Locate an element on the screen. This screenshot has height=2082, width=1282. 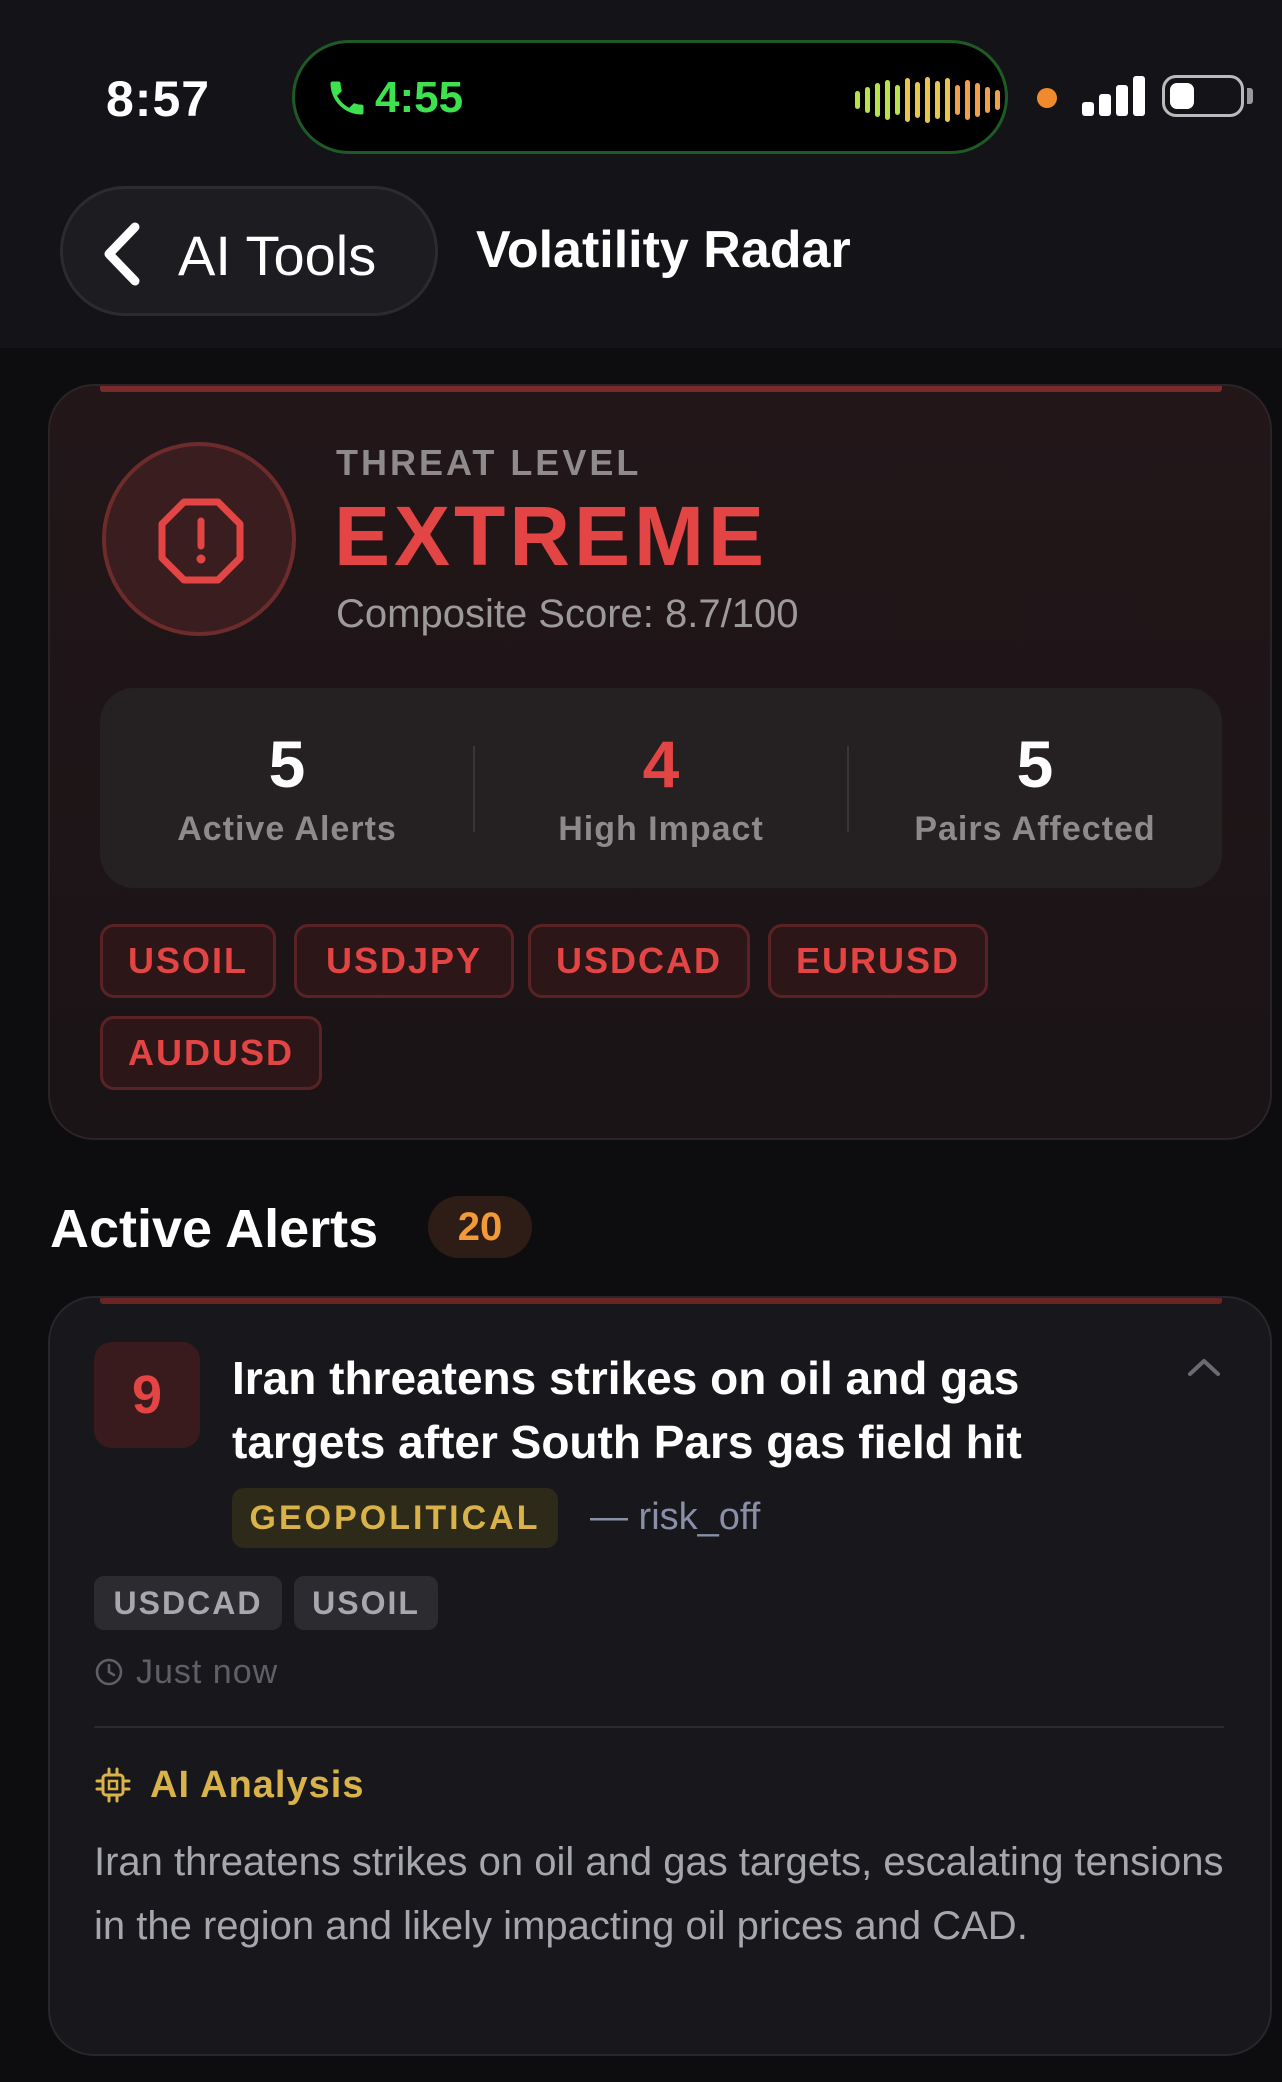
alert-octagon-icon is located at coordinates (201, 541).